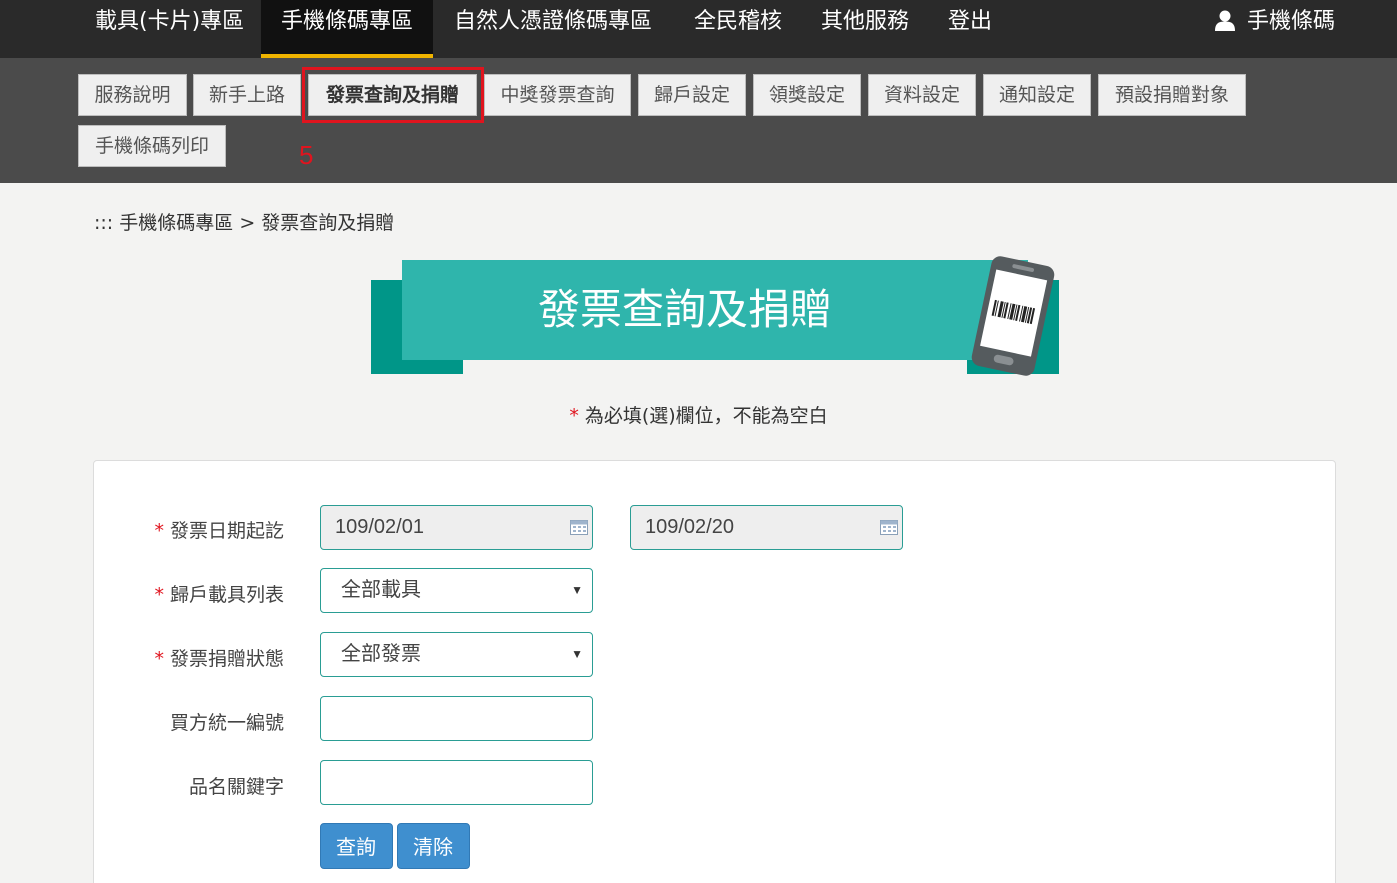 Image resolution: width=1397 pixels, height=883 pixels. I want to click on nav-mobile-barcode-zone: 手機條碼專區, so click(347, 29).